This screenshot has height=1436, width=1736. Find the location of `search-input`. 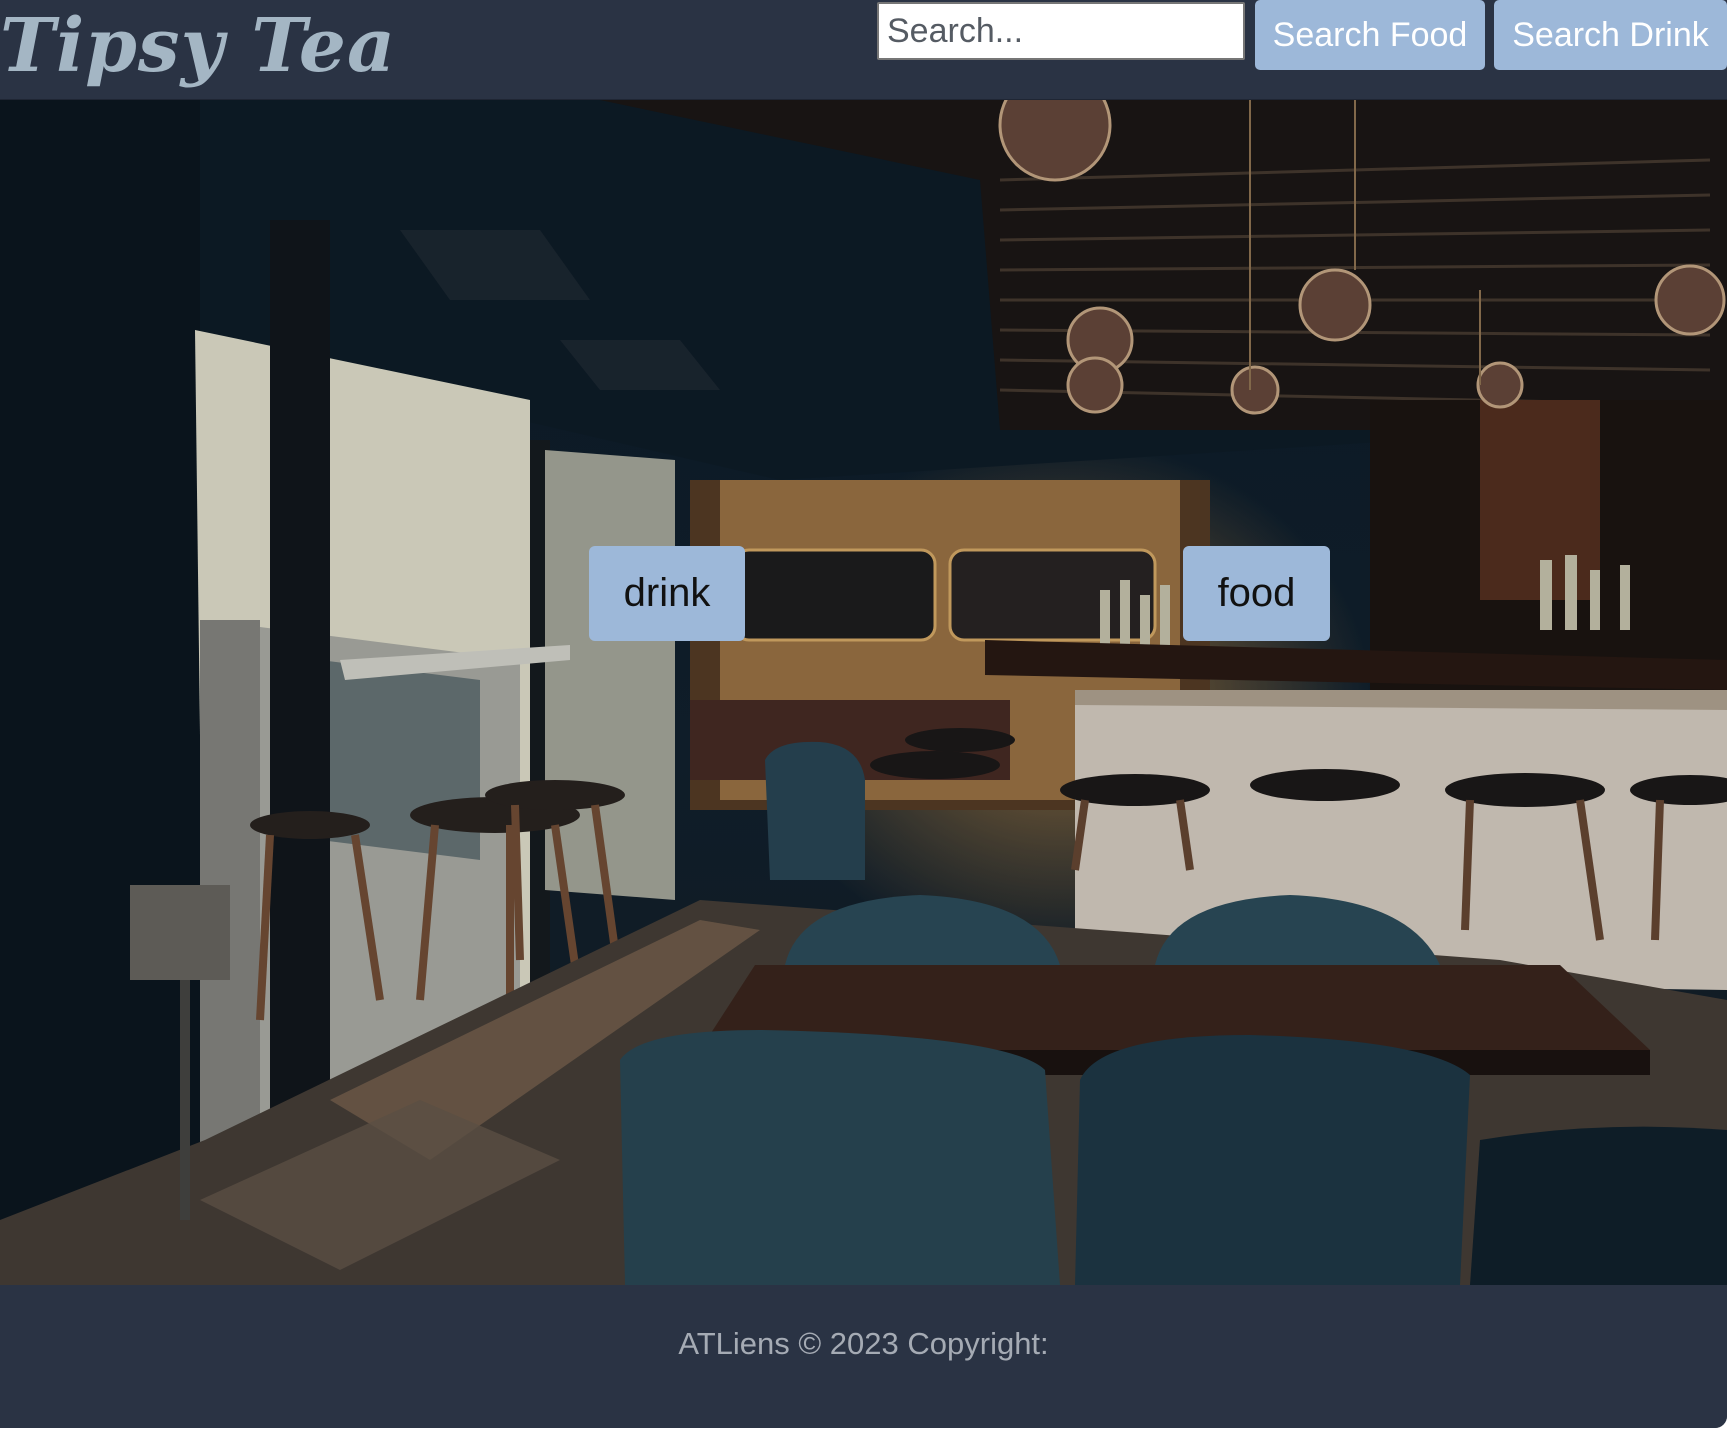

search-input is located at coordinates (1061, 31).